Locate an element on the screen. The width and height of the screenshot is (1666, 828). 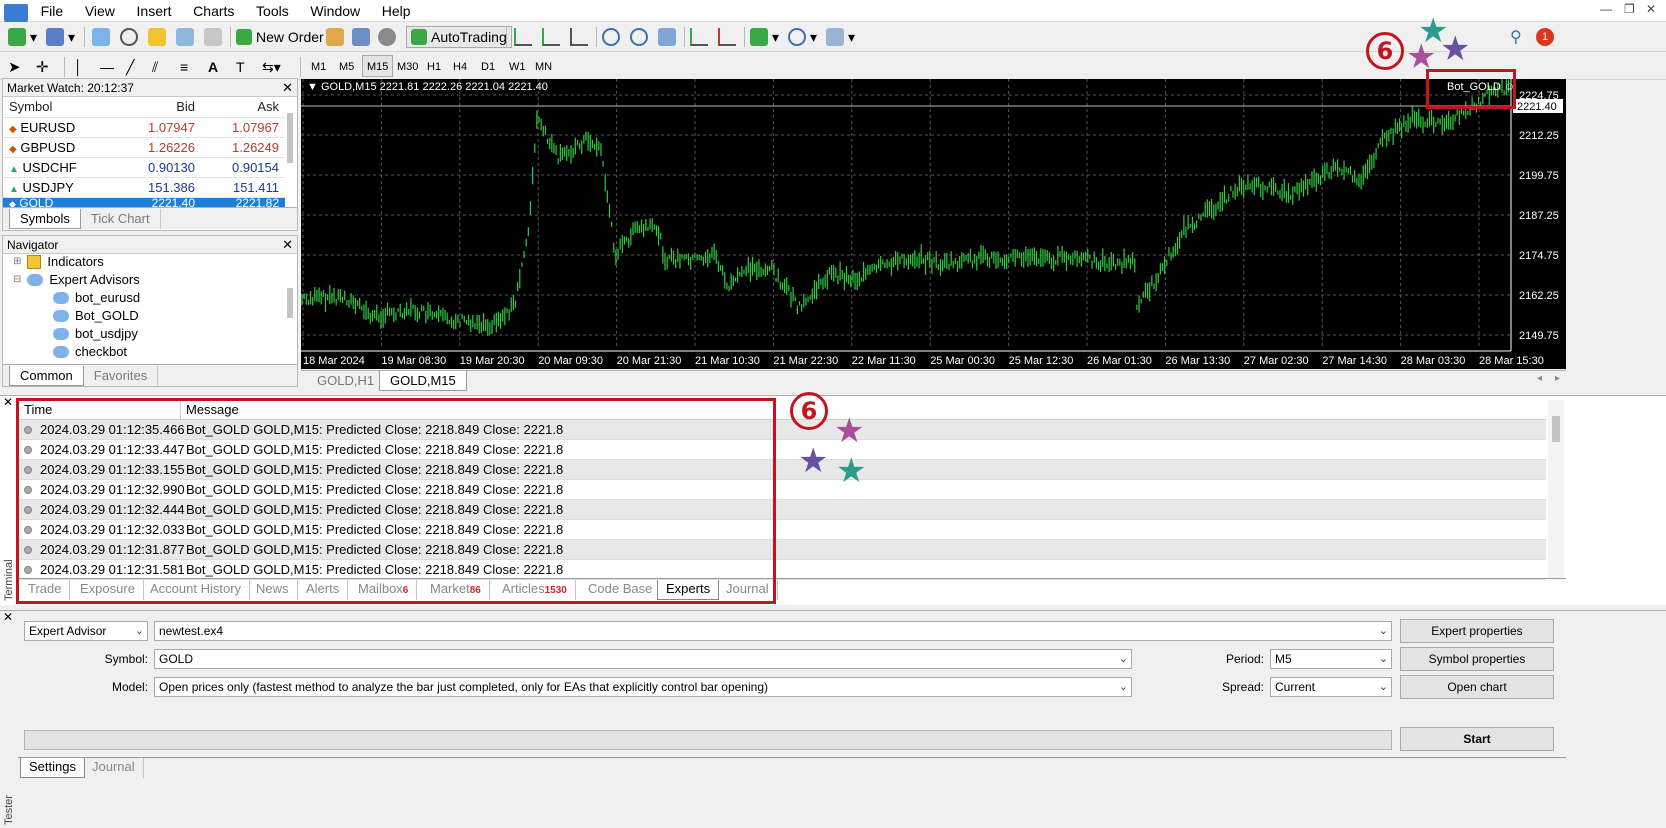
periods-icon: ▾ is located at coordinates (802, 37).